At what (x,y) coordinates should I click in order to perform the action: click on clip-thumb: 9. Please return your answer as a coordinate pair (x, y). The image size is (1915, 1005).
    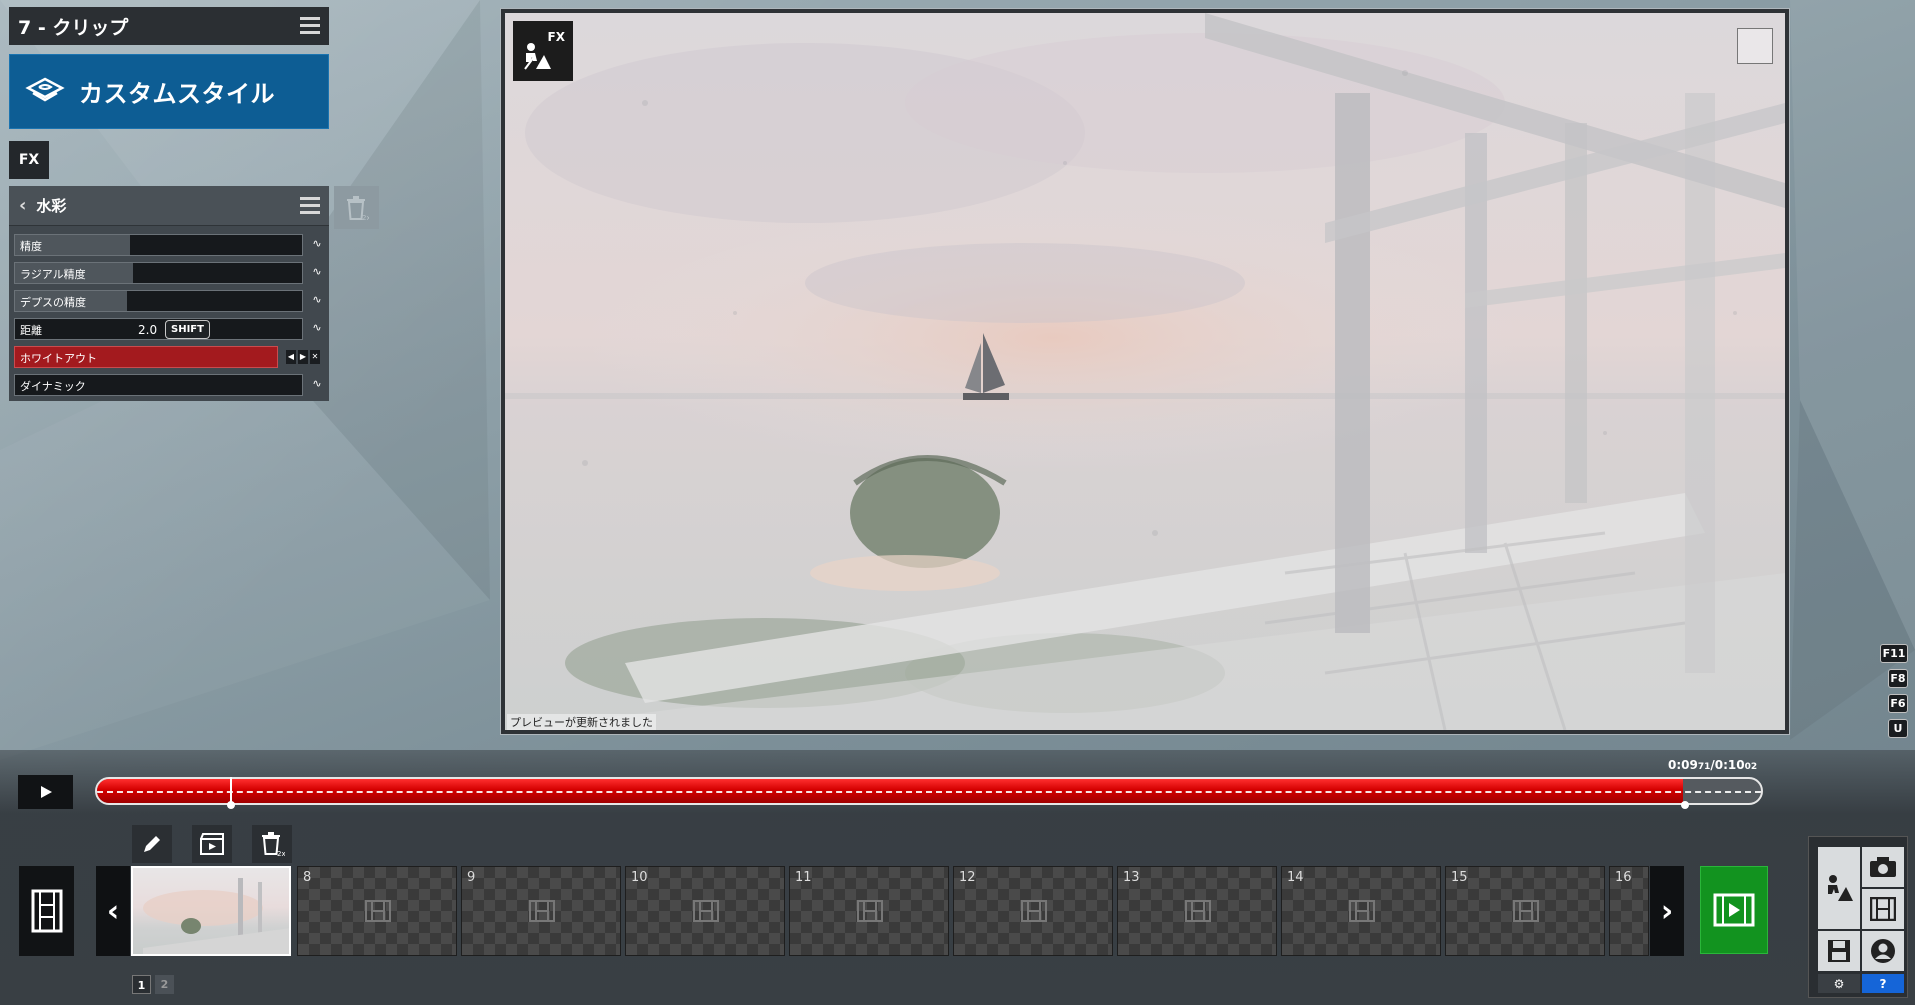
    Looking at the image, I should click on (541, 911).